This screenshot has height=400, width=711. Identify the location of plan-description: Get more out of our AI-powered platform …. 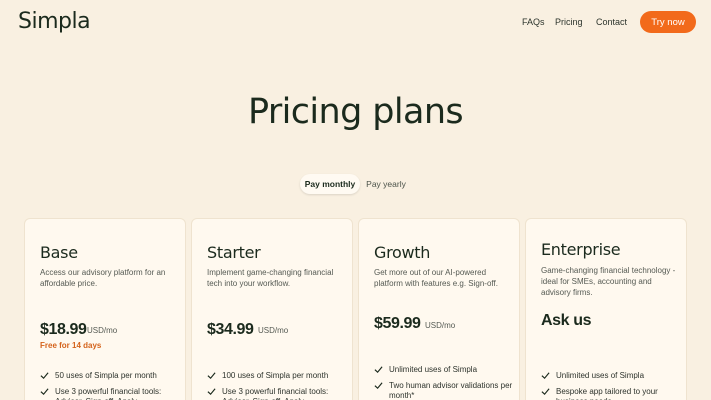
(436, 278).